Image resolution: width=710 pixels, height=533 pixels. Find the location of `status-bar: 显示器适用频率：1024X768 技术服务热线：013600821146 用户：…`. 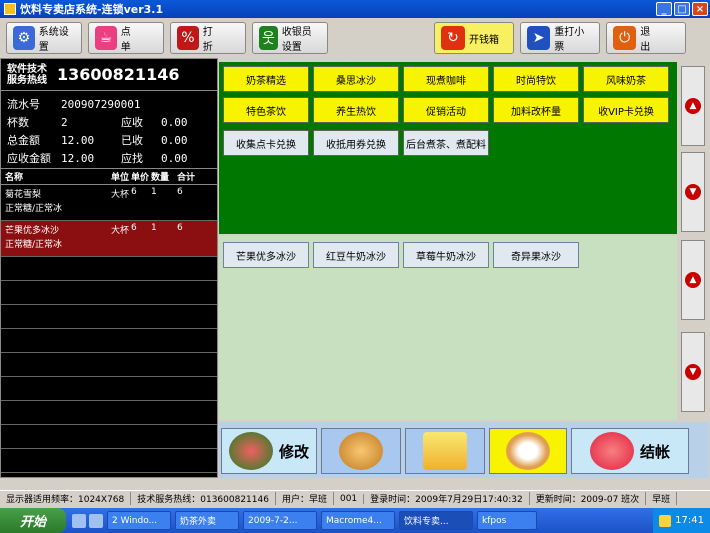

status-bar: 显示器适用频率：1024X768 技术服务热线：013600821146 用户：… is located at coordinates (355, 498).